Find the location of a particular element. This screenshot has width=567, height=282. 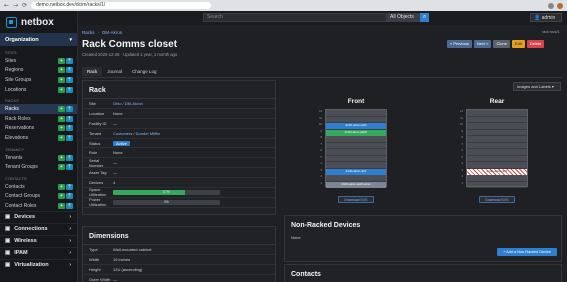

rack-device: dmi01-akron-patch-panel is located at coordinates (356, 184).